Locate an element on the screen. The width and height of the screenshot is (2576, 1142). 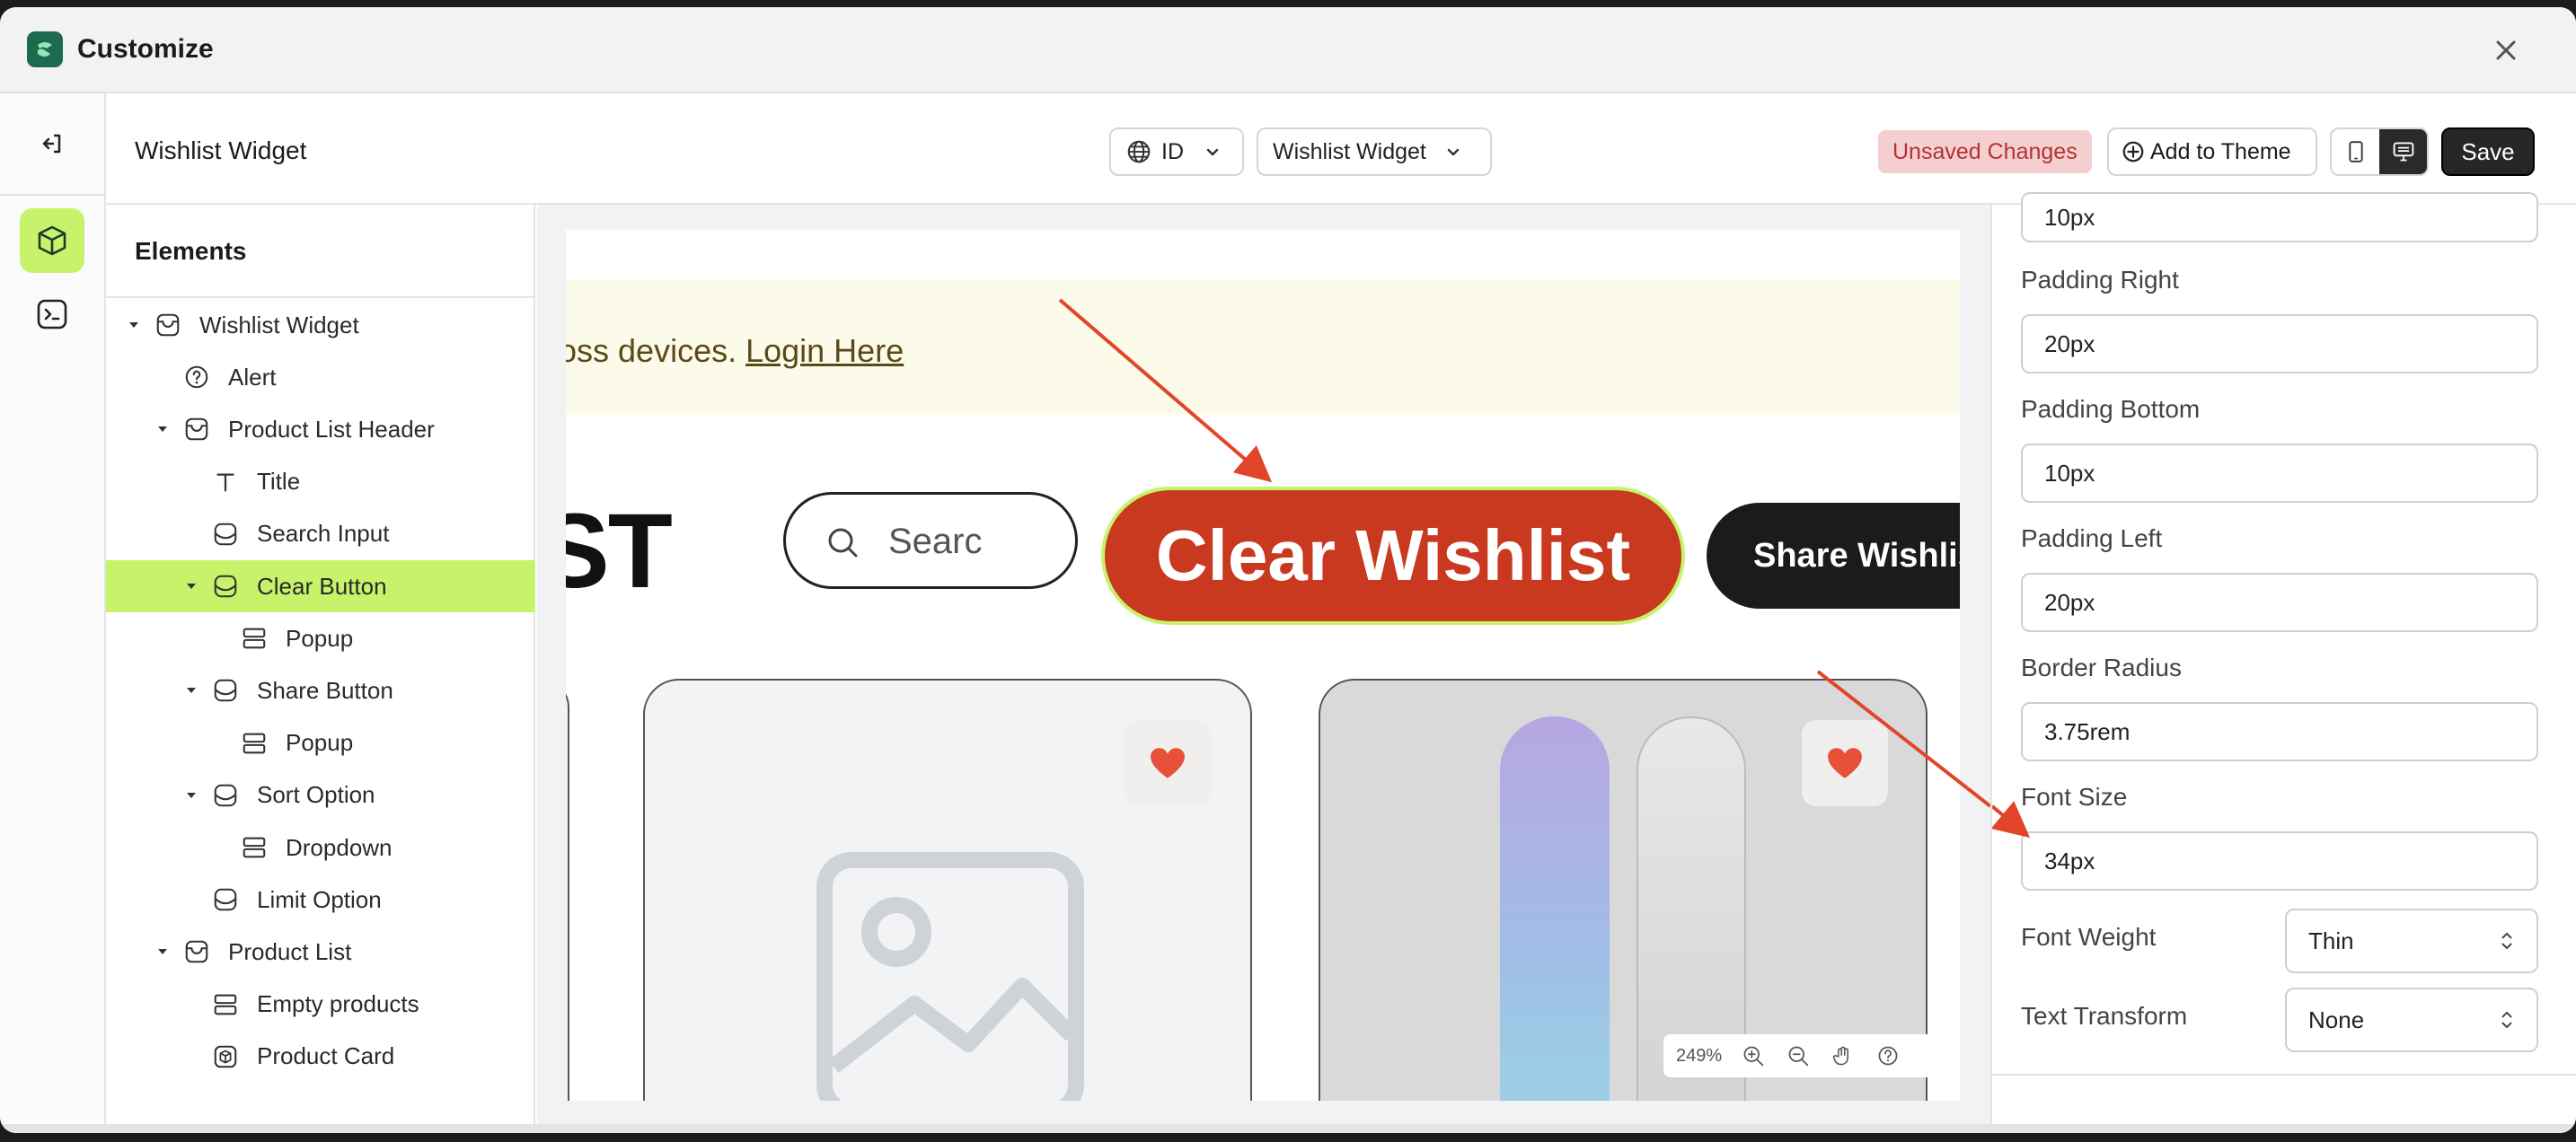
add-to-theme-label: Add to Theme is located at coordinates (2220, 151).